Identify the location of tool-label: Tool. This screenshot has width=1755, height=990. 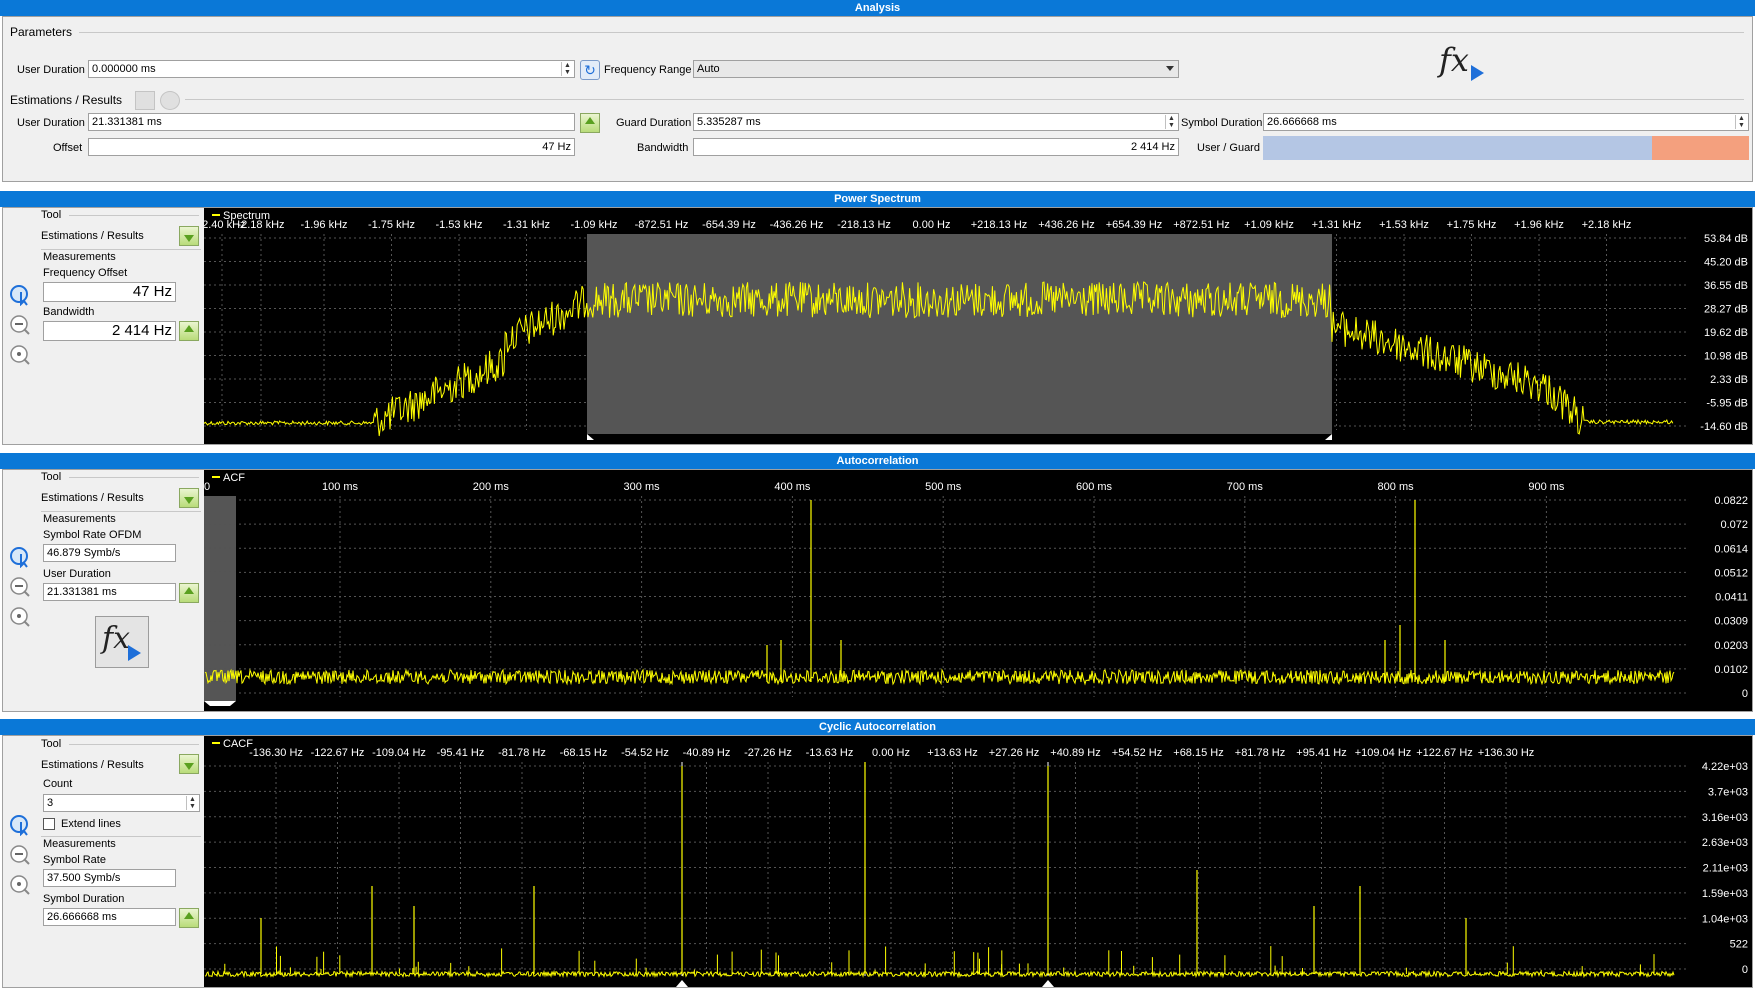
(51, 215).